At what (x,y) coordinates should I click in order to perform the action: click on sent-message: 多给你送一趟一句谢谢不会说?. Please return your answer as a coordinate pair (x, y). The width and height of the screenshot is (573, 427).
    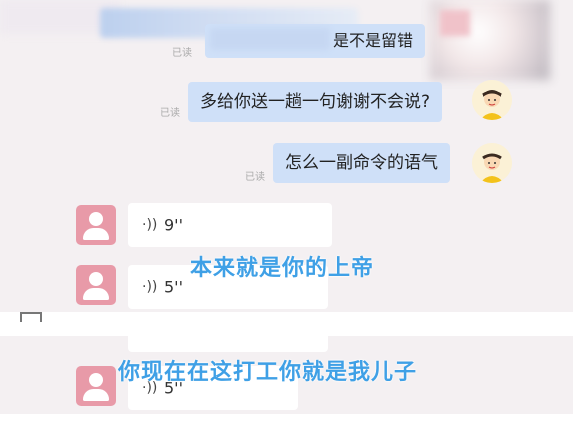
    Looking at the image, I should click on (315, 102).